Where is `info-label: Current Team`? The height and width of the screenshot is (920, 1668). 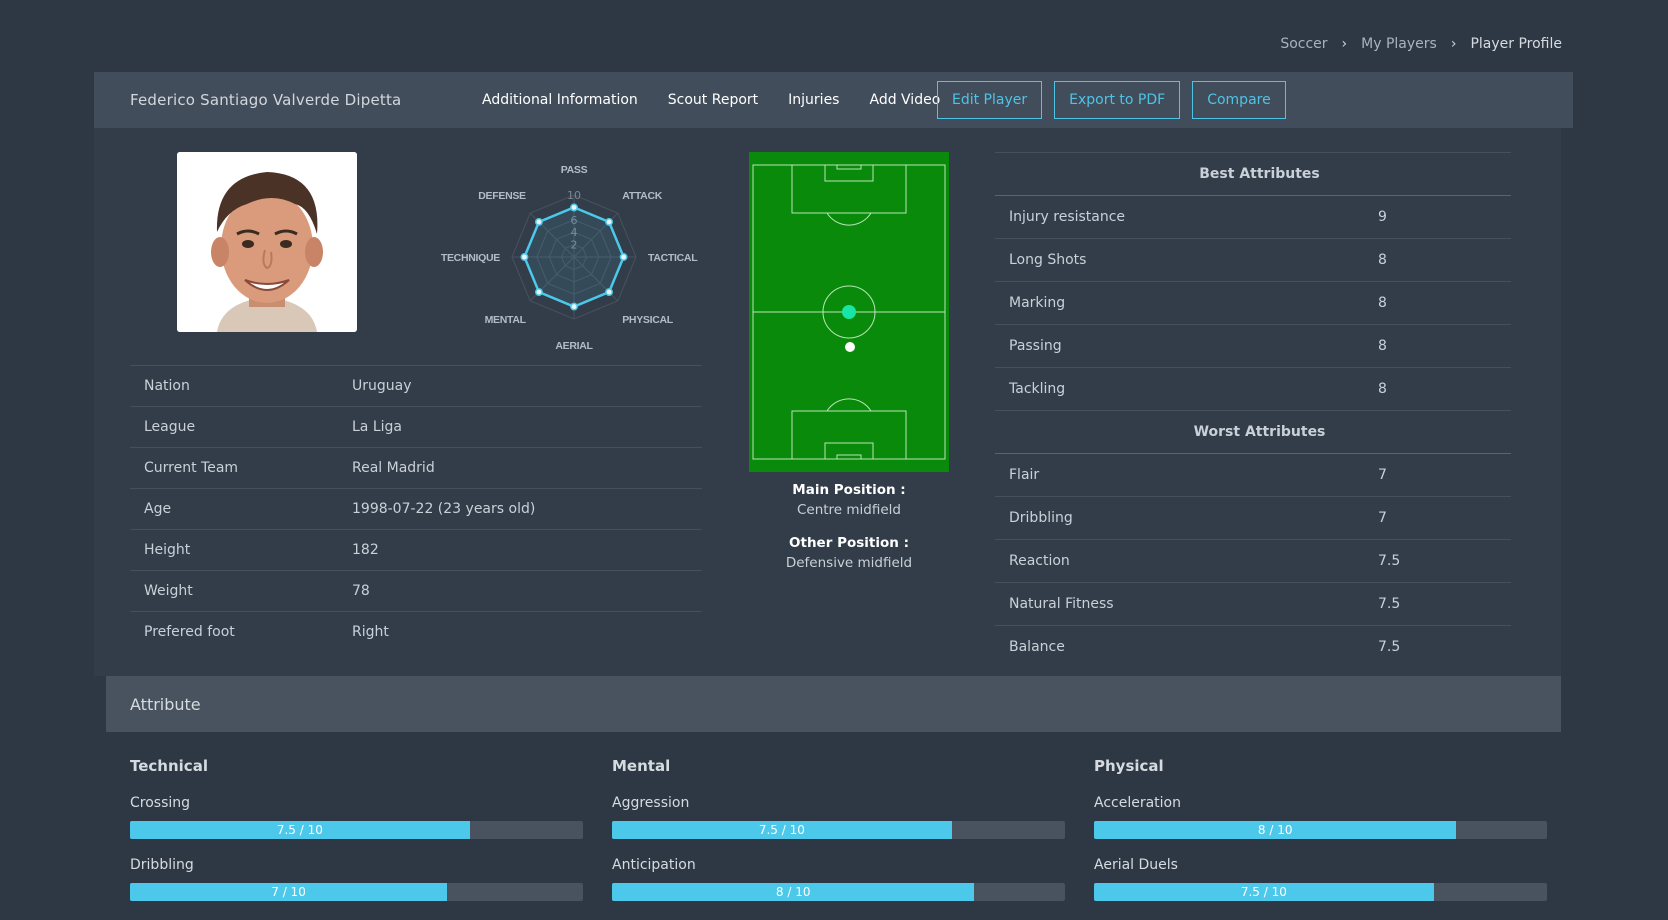
info-label: Current Team is located at coordinates (241, 468).